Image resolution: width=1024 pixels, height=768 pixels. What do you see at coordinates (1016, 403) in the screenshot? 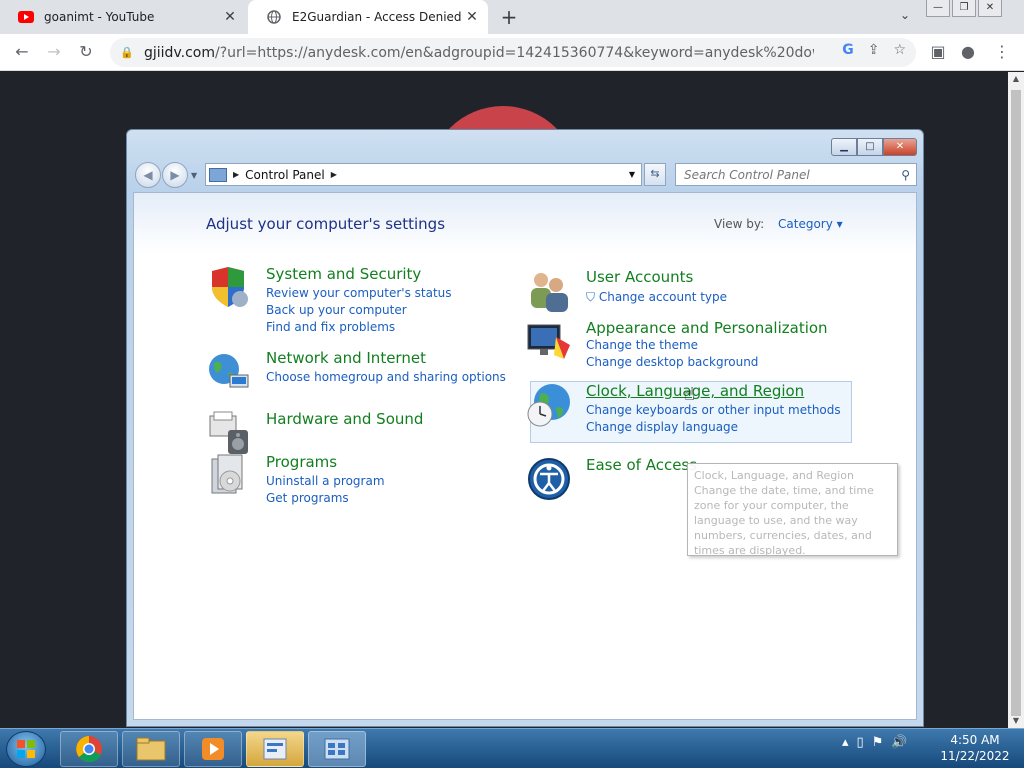
I see `scrollbar-thumb` at bounding box center [1016, 403].